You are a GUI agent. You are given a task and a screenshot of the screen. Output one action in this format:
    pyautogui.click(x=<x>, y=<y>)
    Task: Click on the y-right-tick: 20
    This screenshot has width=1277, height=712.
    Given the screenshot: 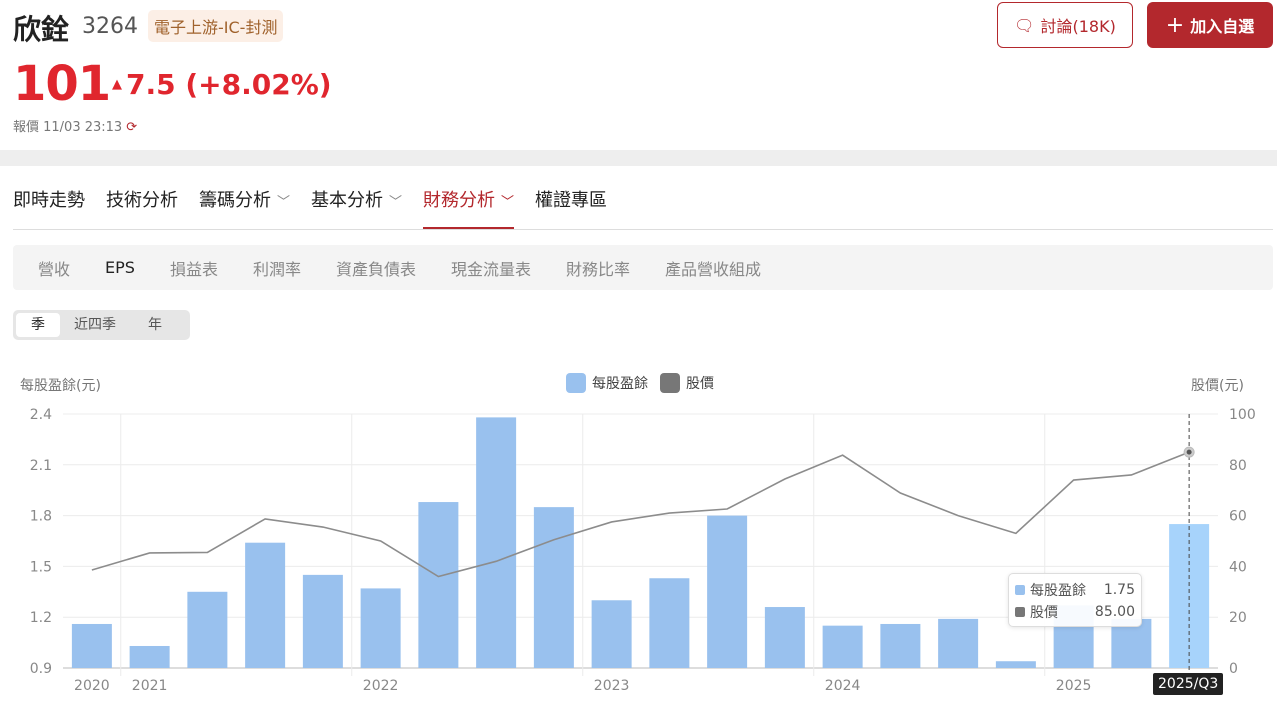 What is the action you would take?
    pyautogui.click(x=1238, y=618)
    